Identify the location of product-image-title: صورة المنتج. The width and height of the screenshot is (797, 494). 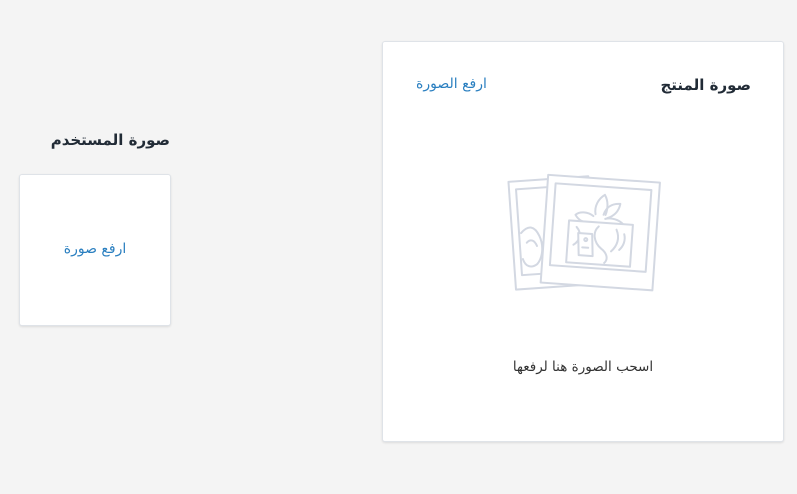
(706, 85).